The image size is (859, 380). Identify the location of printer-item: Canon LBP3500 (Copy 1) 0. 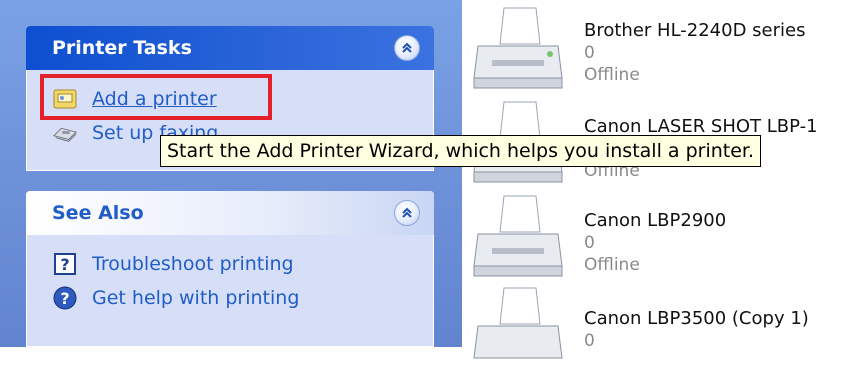
(639, 332).